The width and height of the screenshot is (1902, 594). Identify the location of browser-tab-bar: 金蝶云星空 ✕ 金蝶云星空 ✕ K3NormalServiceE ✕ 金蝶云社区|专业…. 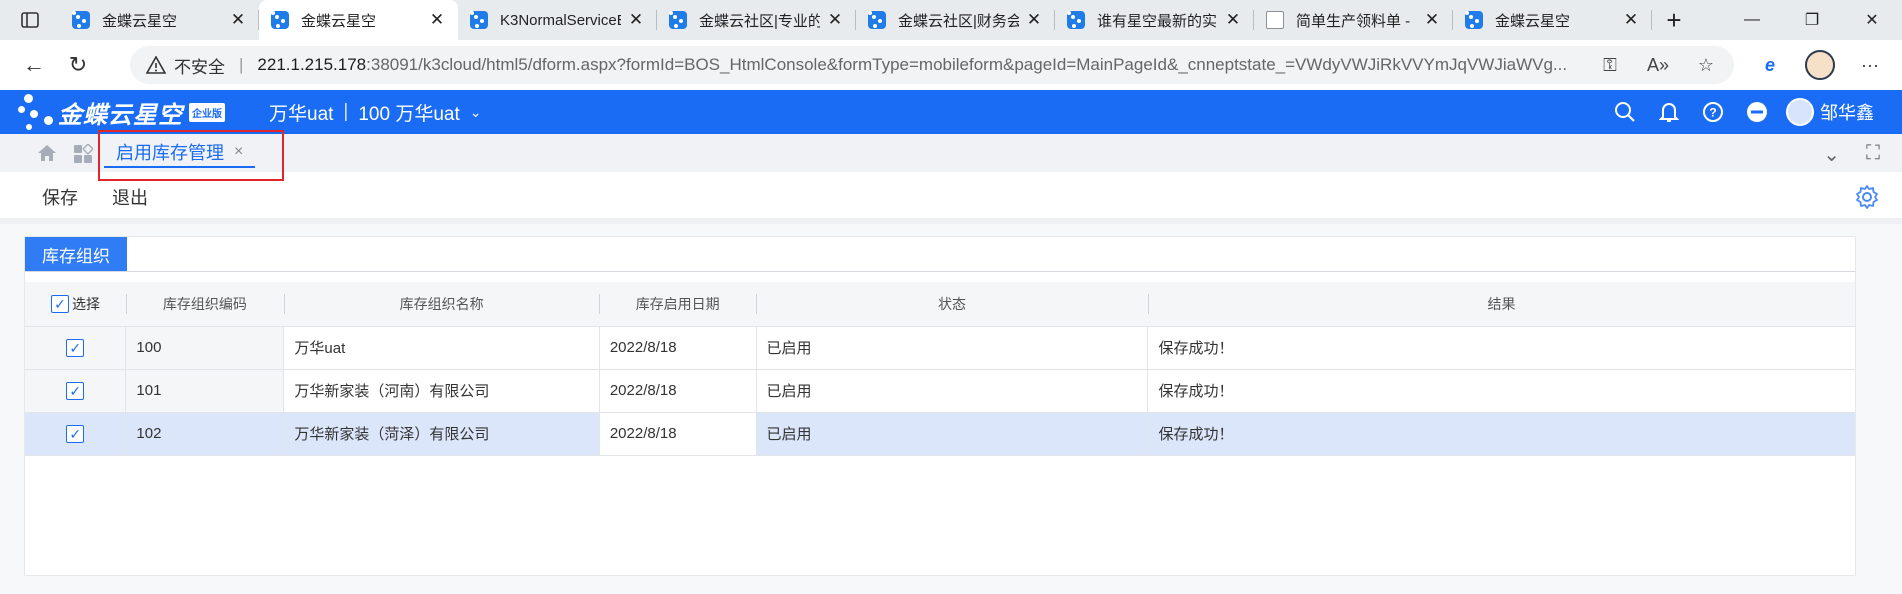
(951, 20).